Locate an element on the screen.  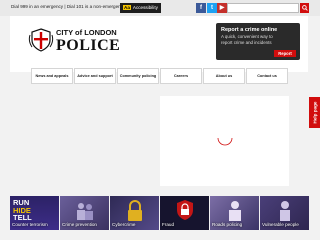
site-logo: CITY of LONDON POLICE is located at coordinates (83, 46).